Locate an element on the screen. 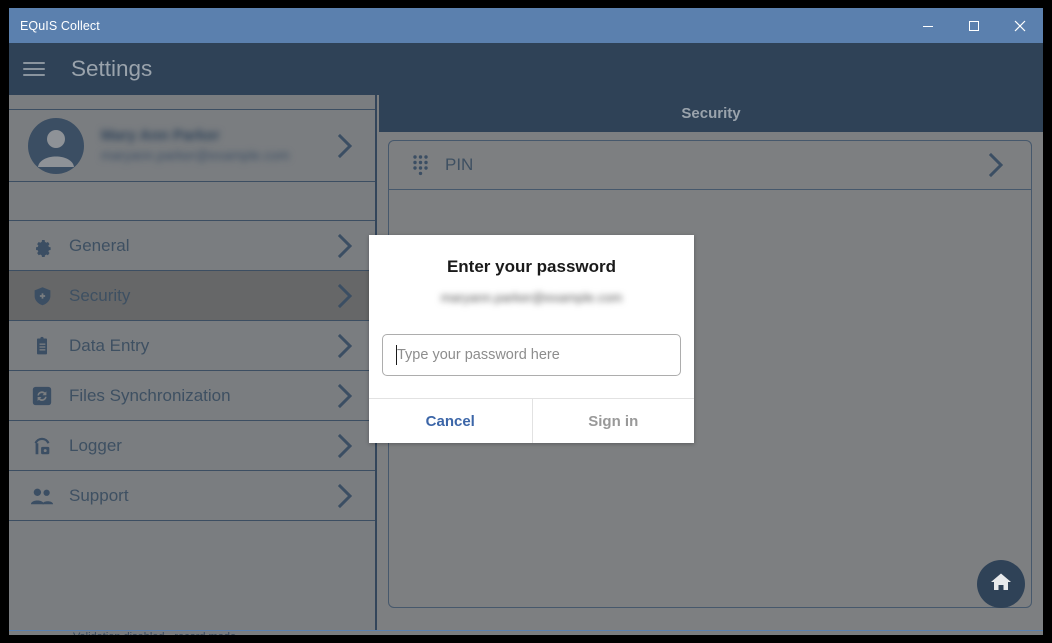 This screenshot has width=1052, height=643. sidebar-item-label: Logger is located at coordinates (95, 445).